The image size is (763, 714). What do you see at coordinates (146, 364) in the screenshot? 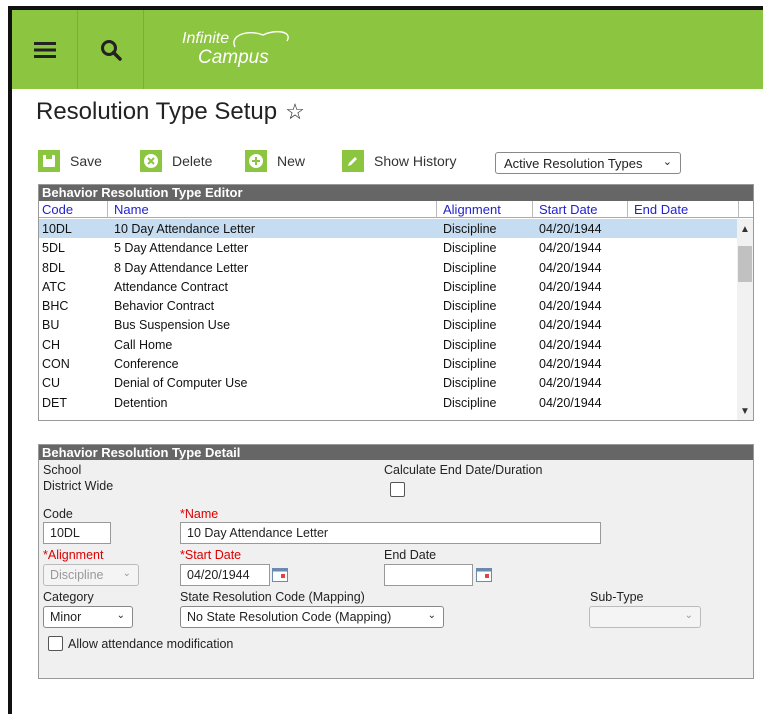
I see `cell-name: Conference` at bounding box center [146, 364].